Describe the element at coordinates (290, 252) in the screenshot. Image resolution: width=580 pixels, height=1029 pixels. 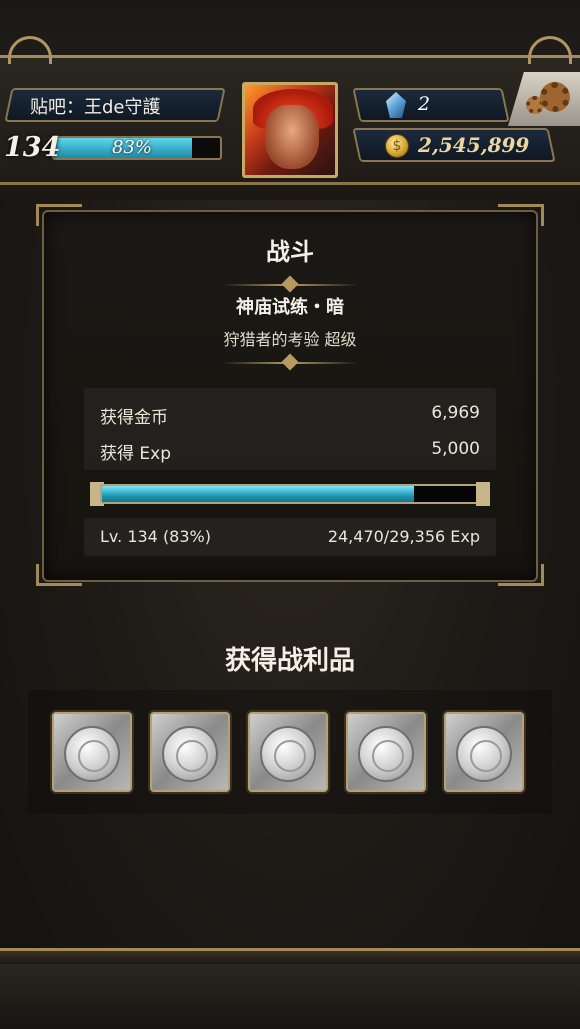
I see `battle-title: 战斗` at that location.